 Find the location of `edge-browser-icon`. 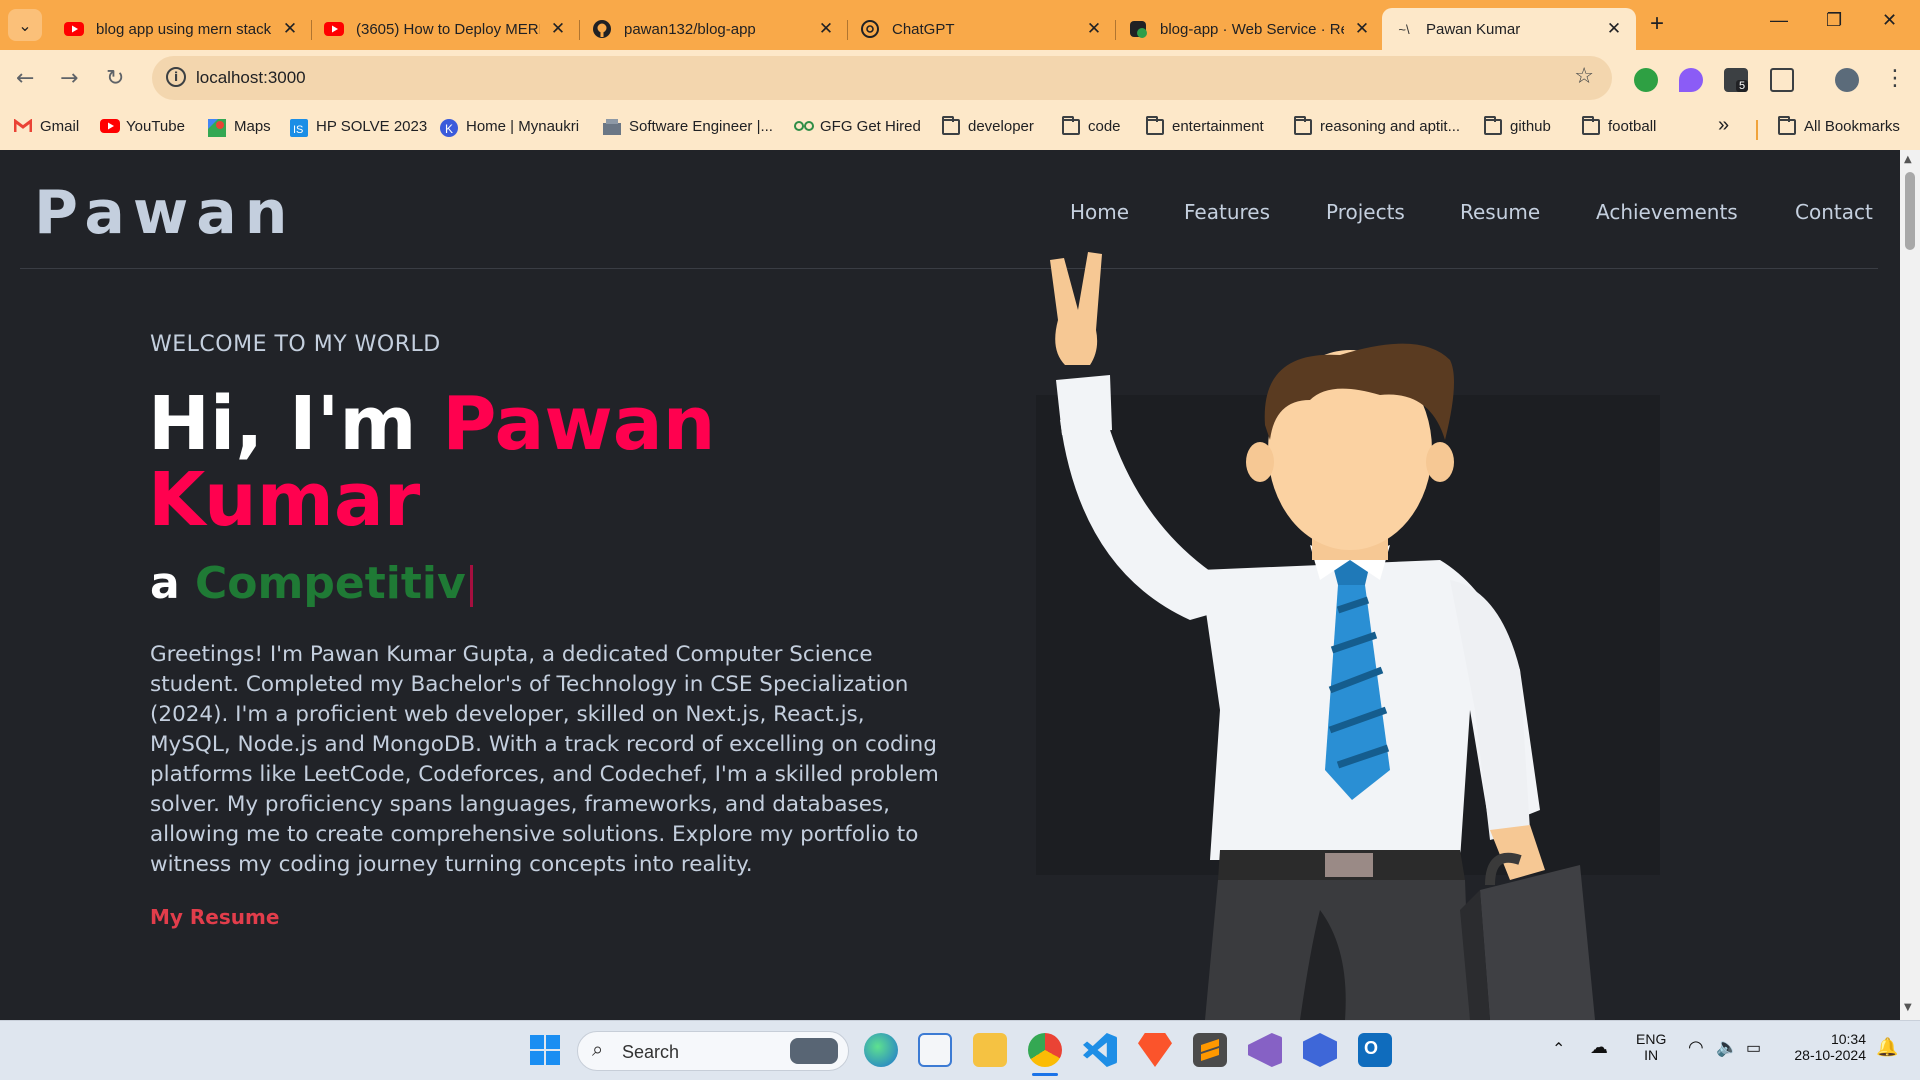

edge-browser-icon is located at coordinates (881, 1050).